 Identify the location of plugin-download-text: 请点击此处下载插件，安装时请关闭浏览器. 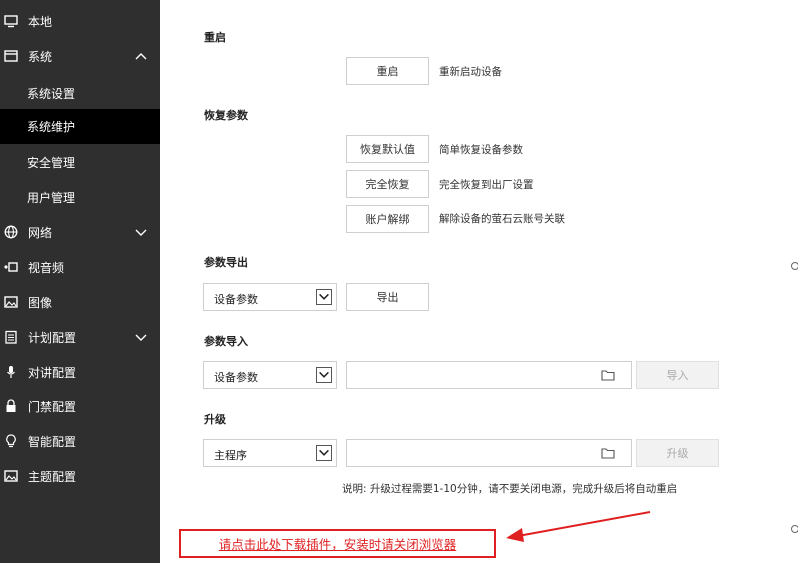
(338, 543).